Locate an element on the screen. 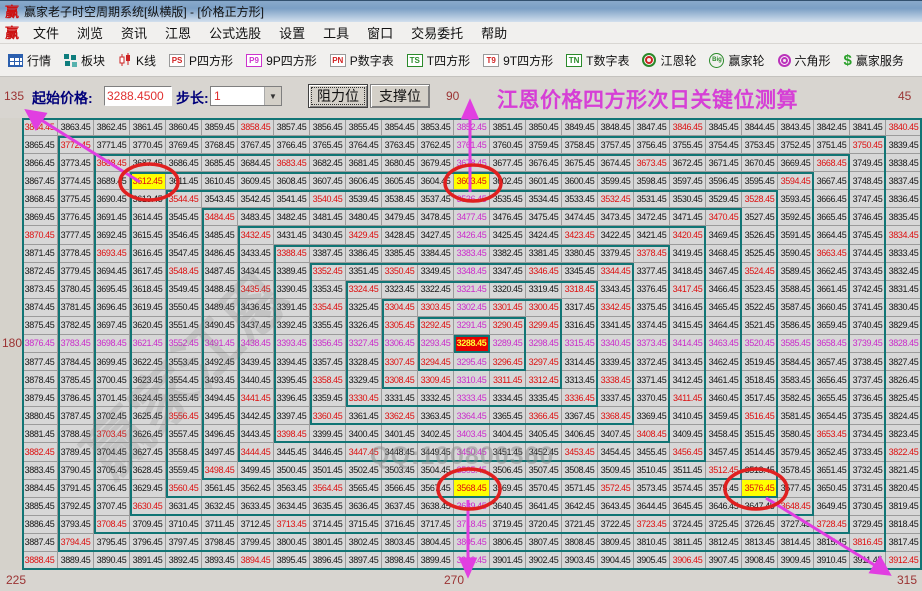 The image size is (922, 591). gann-cell: 3602.45 is located at coordinates (508, 181).